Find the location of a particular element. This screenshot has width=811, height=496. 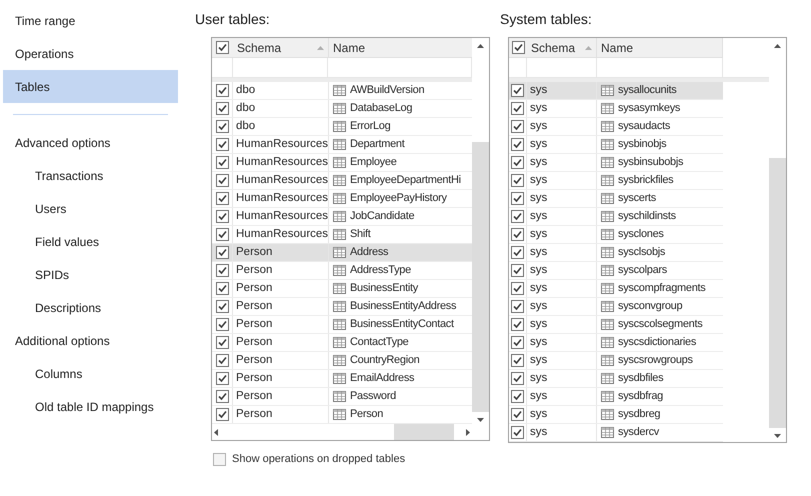

table-row: sys sysclones is located at coordinates (616, 235).